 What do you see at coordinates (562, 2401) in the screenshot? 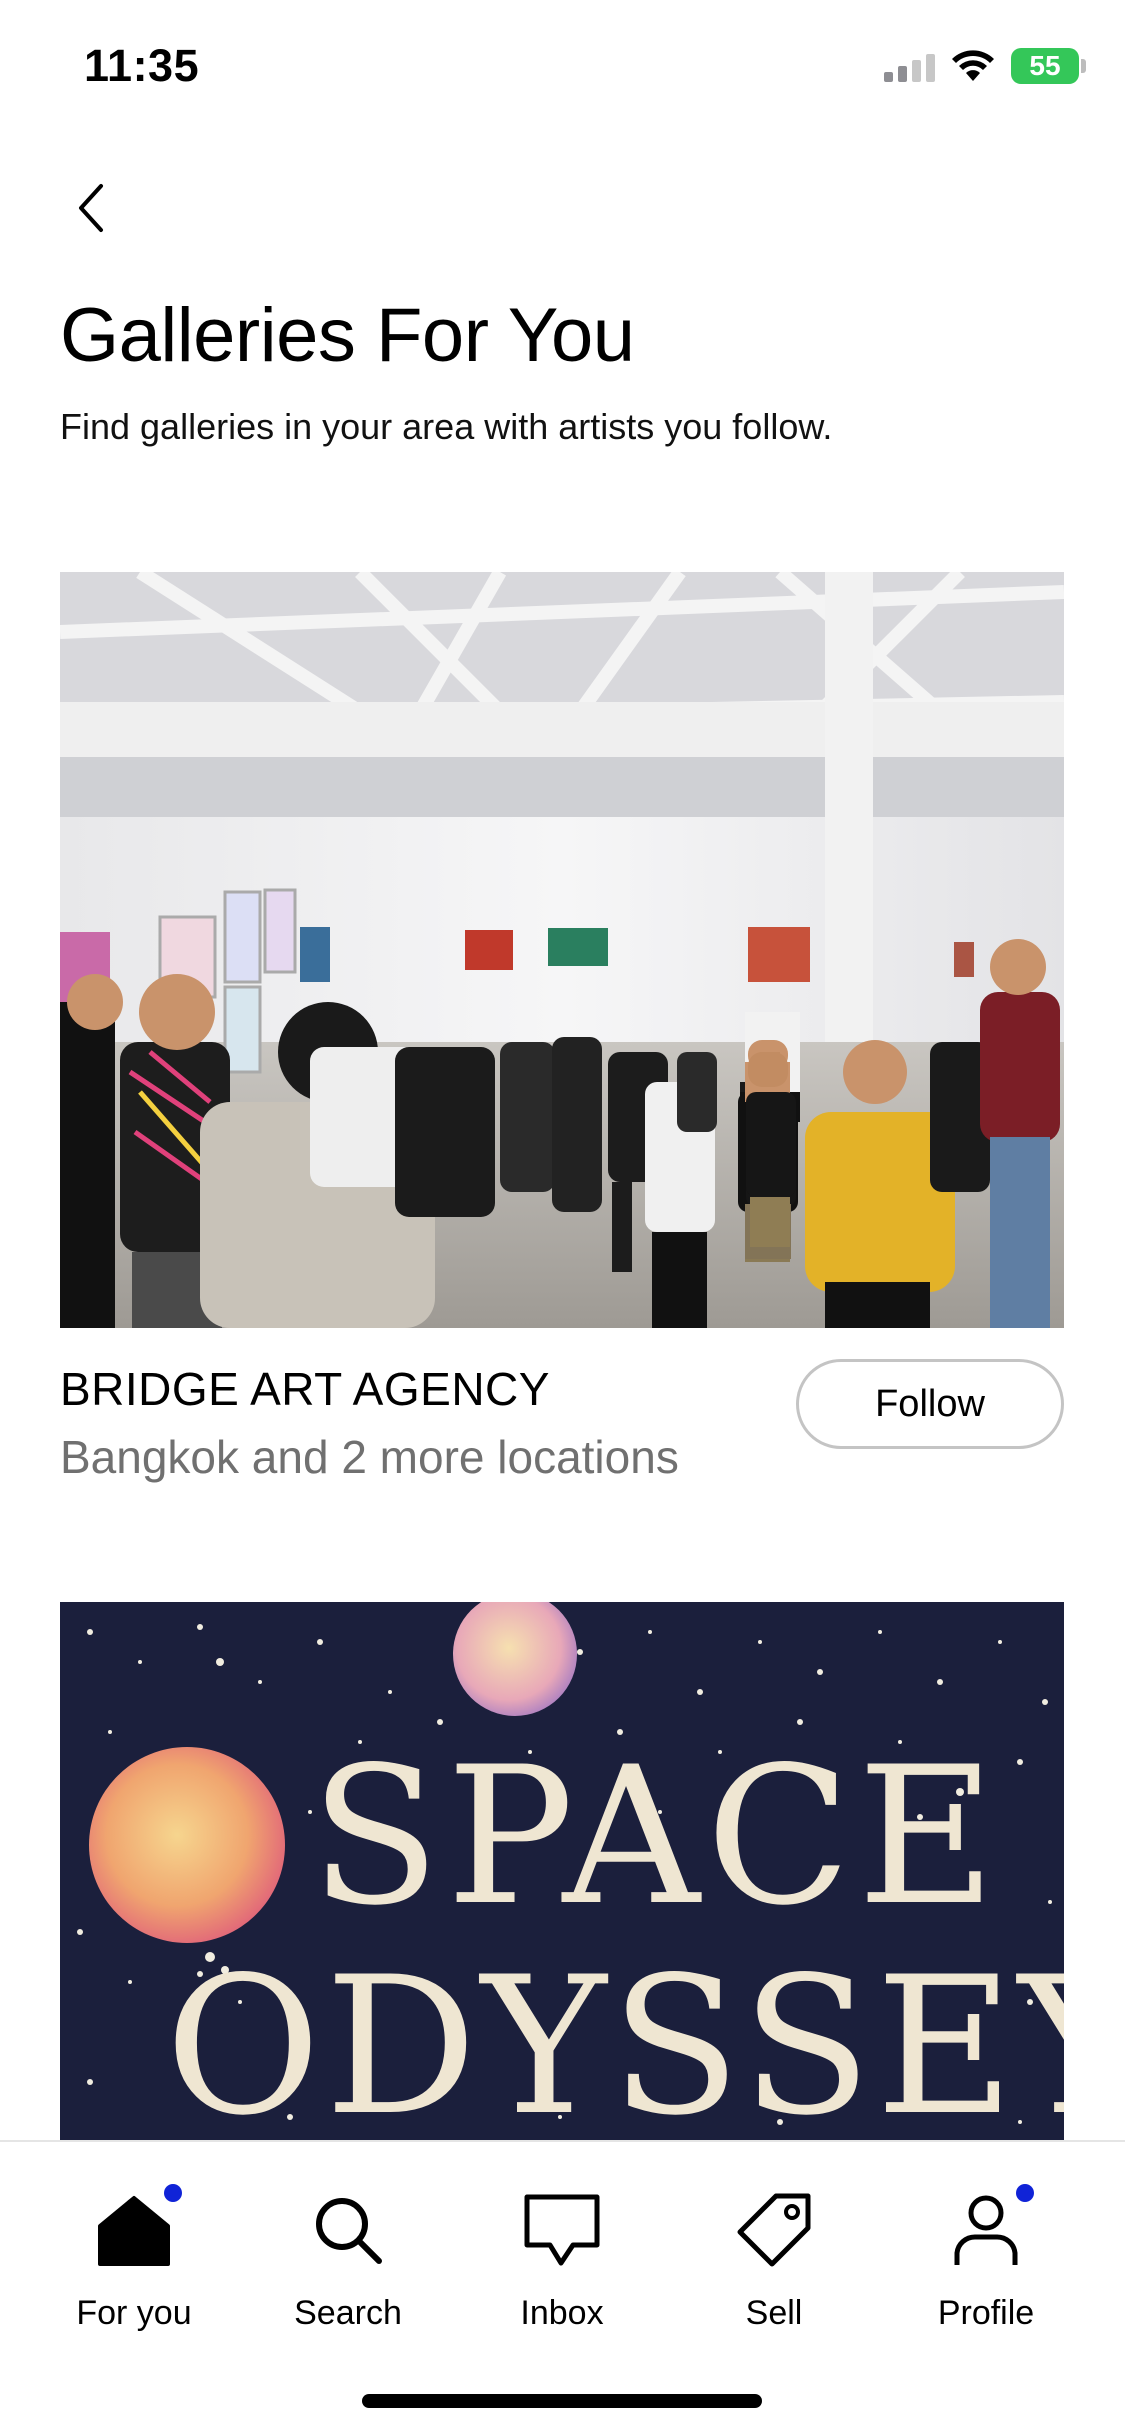
I see `home-indicator` at bounding box center [562, 2401].